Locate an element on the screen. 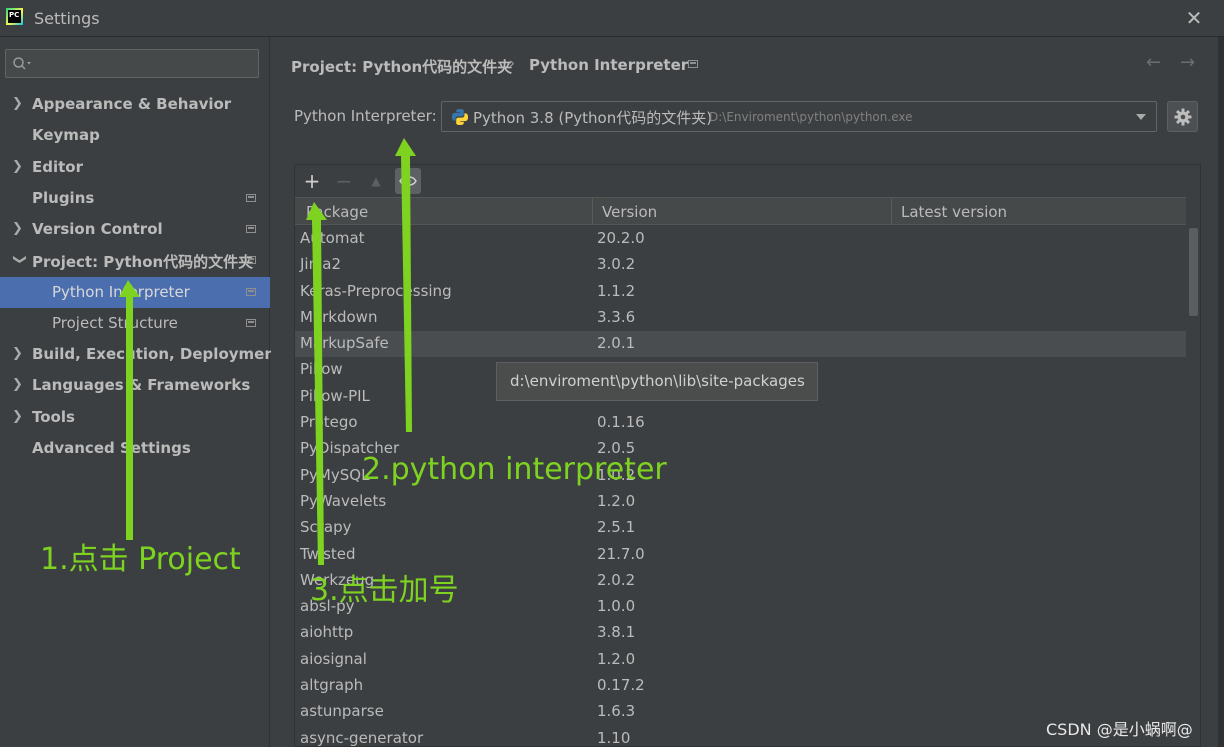 The image size is (1224, 747). package-name: Protego is located at coordinates (329, 422).